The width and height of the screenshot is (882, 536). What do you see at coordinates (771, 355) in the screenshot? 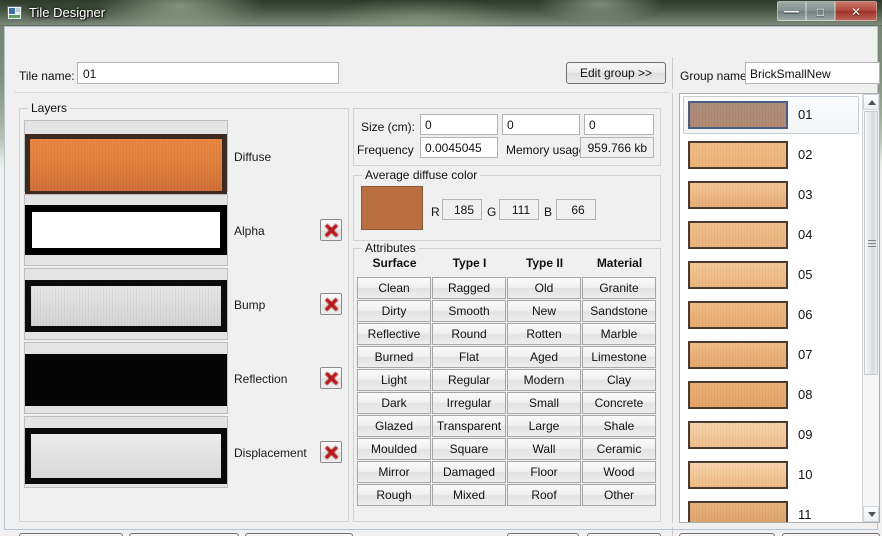
I see `tile-list-item: 07` at bounding box center [771, 355].